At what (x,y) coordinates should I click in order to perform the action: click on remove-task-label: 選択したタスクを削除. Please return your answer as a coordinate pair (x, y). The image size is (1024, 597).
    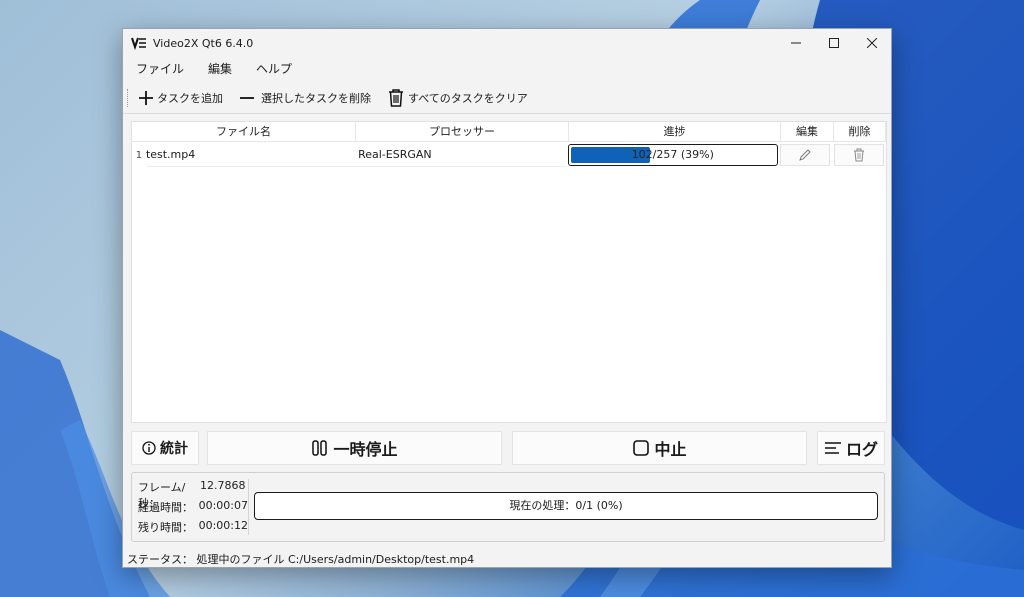
    Looking at the image, I should click on (316, 98).